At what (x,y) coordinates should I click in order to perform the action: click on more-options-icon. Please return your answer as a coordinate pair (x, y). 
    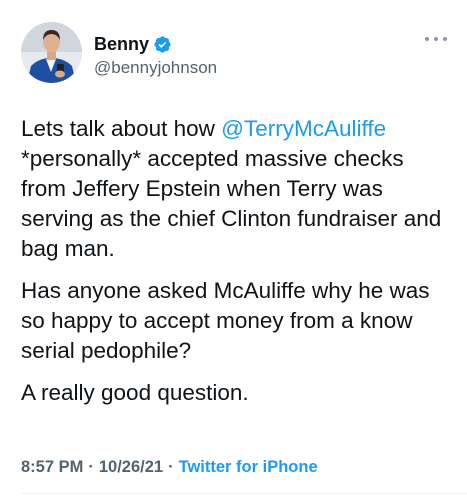
    Looking at the image, I should click on (436, 39).